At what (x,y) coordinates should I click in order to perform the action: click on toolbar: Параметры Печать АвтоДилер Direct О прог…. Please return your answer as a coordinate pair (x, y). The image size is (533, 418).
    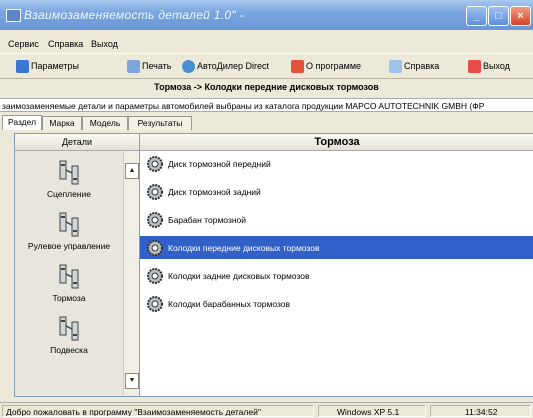
    Looking at the image, I should click on (266, 66).